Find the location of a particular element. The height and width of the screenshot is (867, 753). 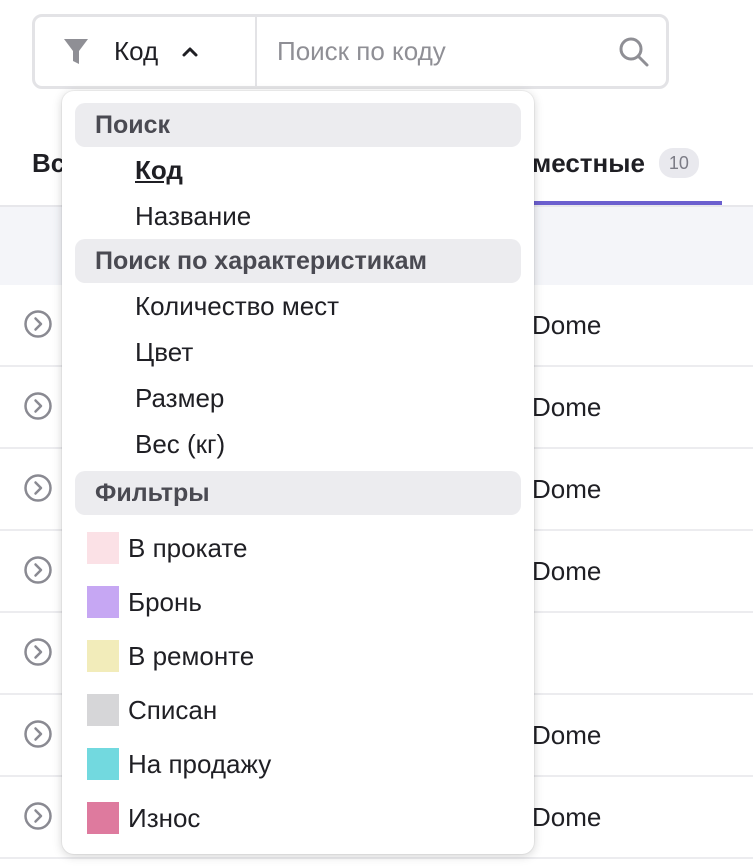

filter-option-label: Списан is located at coordinates (173, 709).